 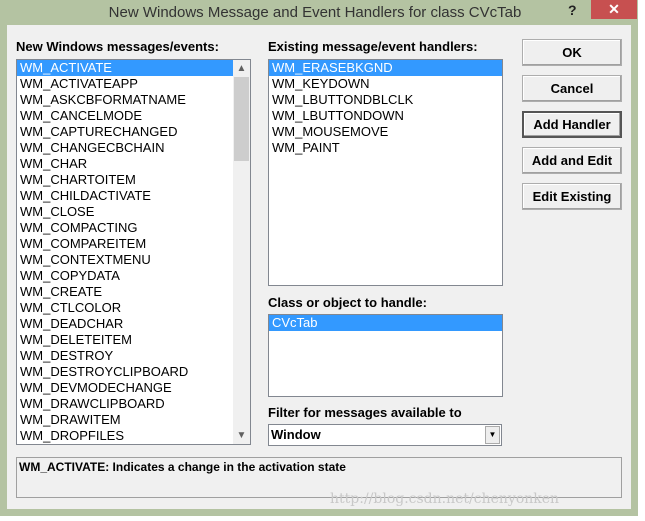 What do you see at coordinates (133, 308) in the screenshot?
I see `message-list-item: WM_CTLCOLOR` at bounding box center [133, 308].